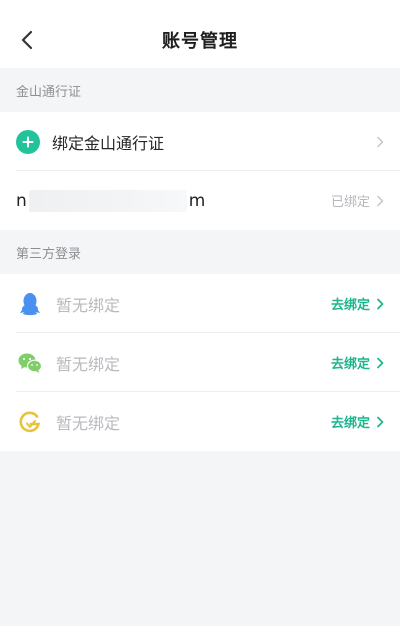 Image resolution: width=400 pixels, height=626 pixels. Describe the element at coordinates (108, 143) in the screenshot. I see `bind-kingsoft-label: 绑定金山通行证` at that location.